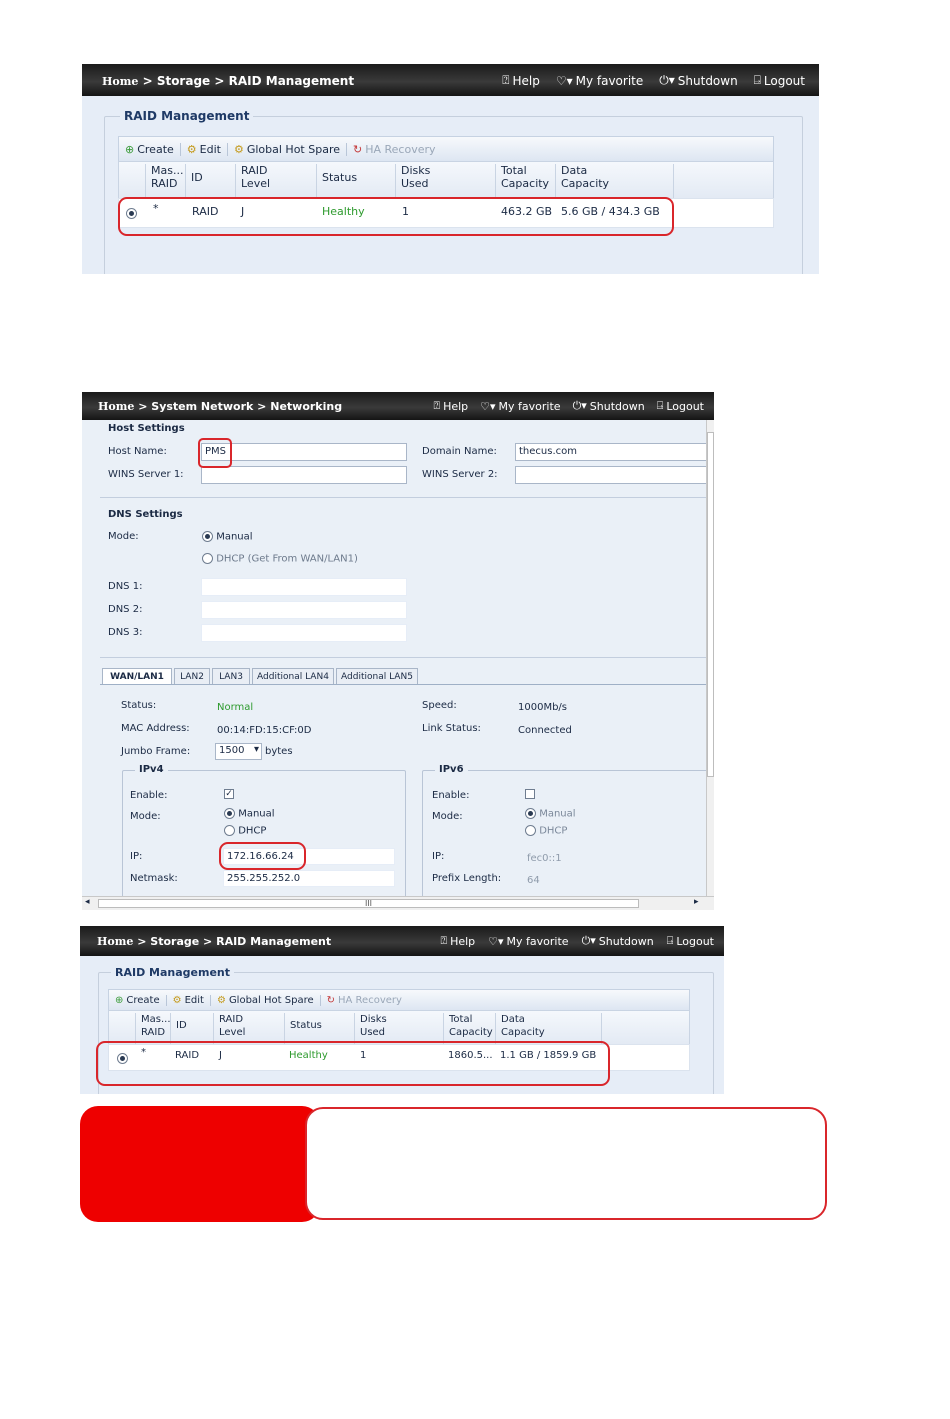  What do you see at coordinates (710, 604) in the screenshot?
I see `scroll-thumb` at bounding box center [710, 604].